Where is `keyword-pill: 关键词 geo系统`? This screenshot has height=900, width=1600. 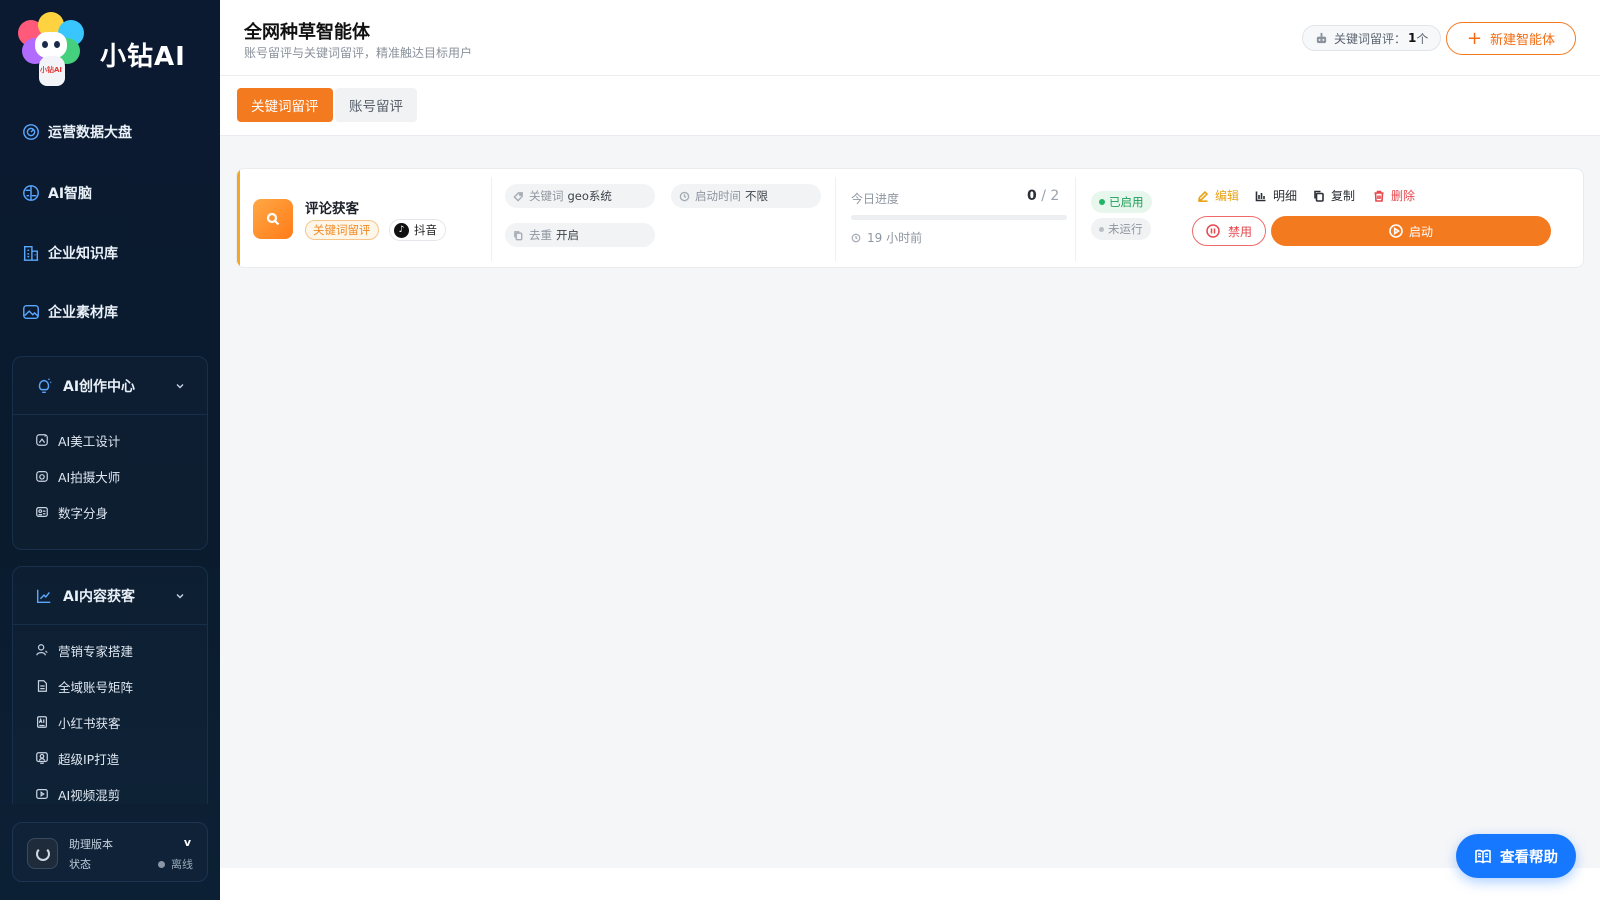 keyword-pill: 关键词 geo系统 is located at coordinates (580, 196).